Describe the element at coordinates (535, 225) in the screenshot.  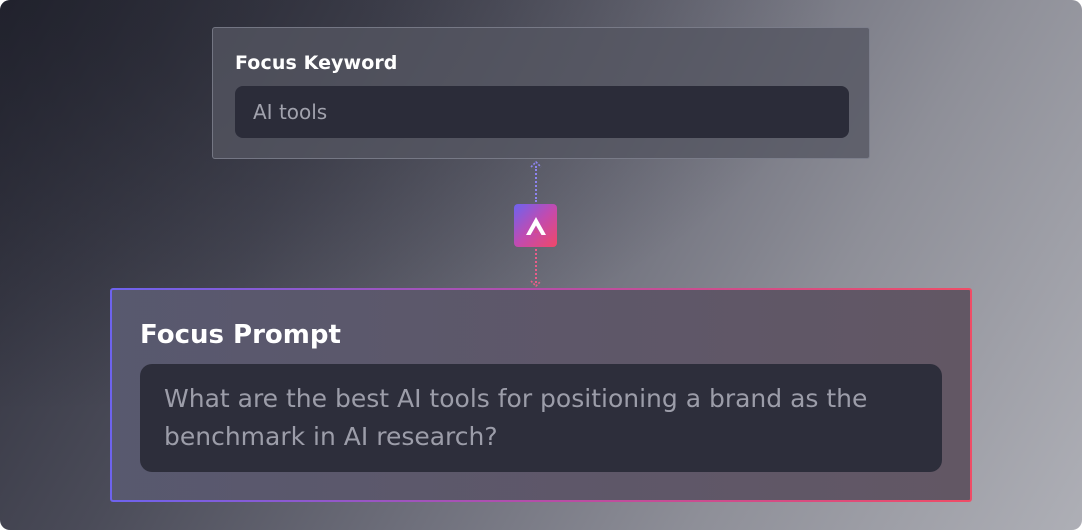
I see `brand-logo-icon` at that location.